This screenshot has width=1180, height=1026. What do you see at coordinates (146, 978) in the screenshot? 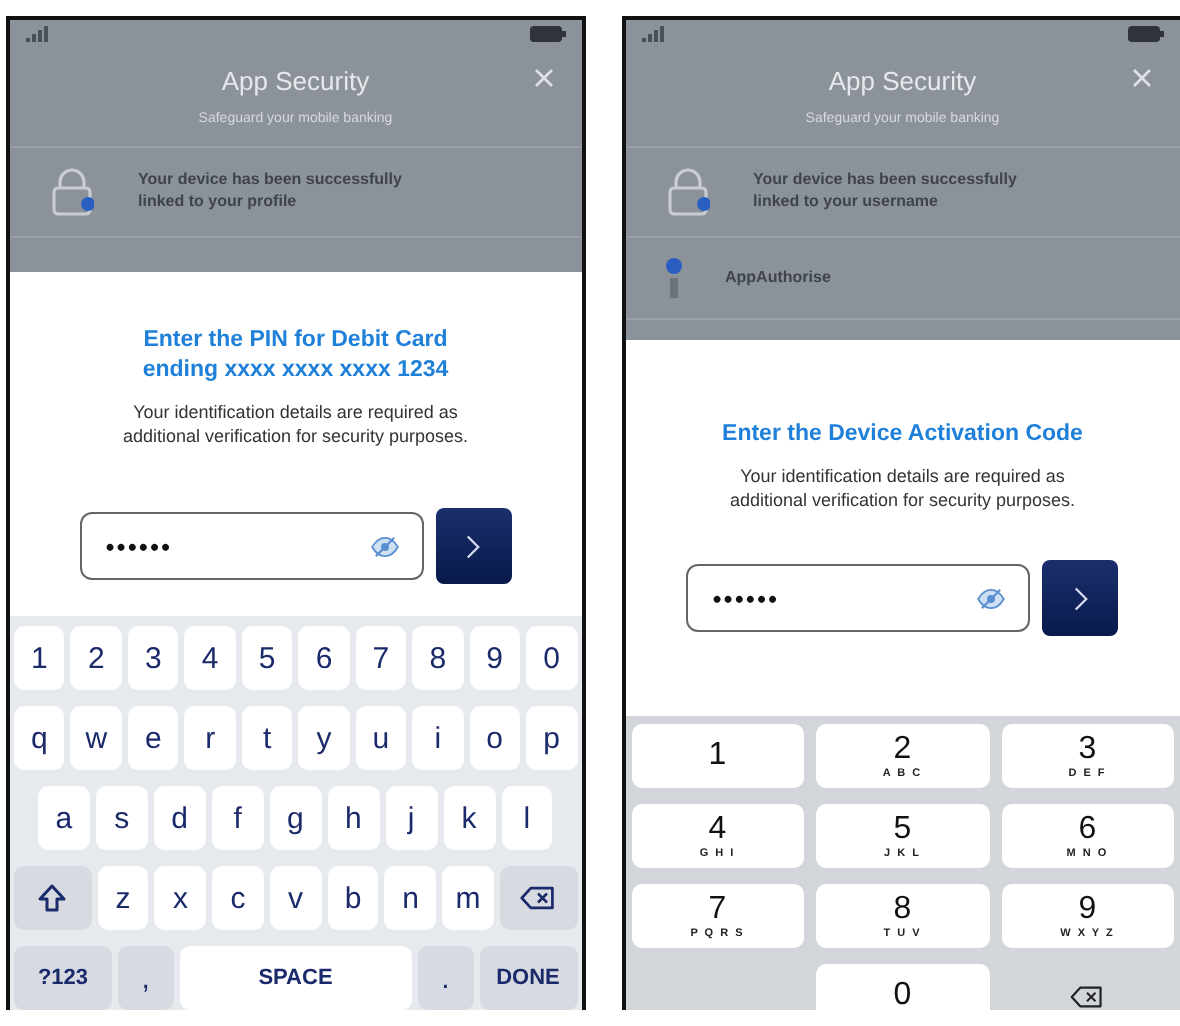
I see `keyboard-key: ,` at bounding box center [146, 978].